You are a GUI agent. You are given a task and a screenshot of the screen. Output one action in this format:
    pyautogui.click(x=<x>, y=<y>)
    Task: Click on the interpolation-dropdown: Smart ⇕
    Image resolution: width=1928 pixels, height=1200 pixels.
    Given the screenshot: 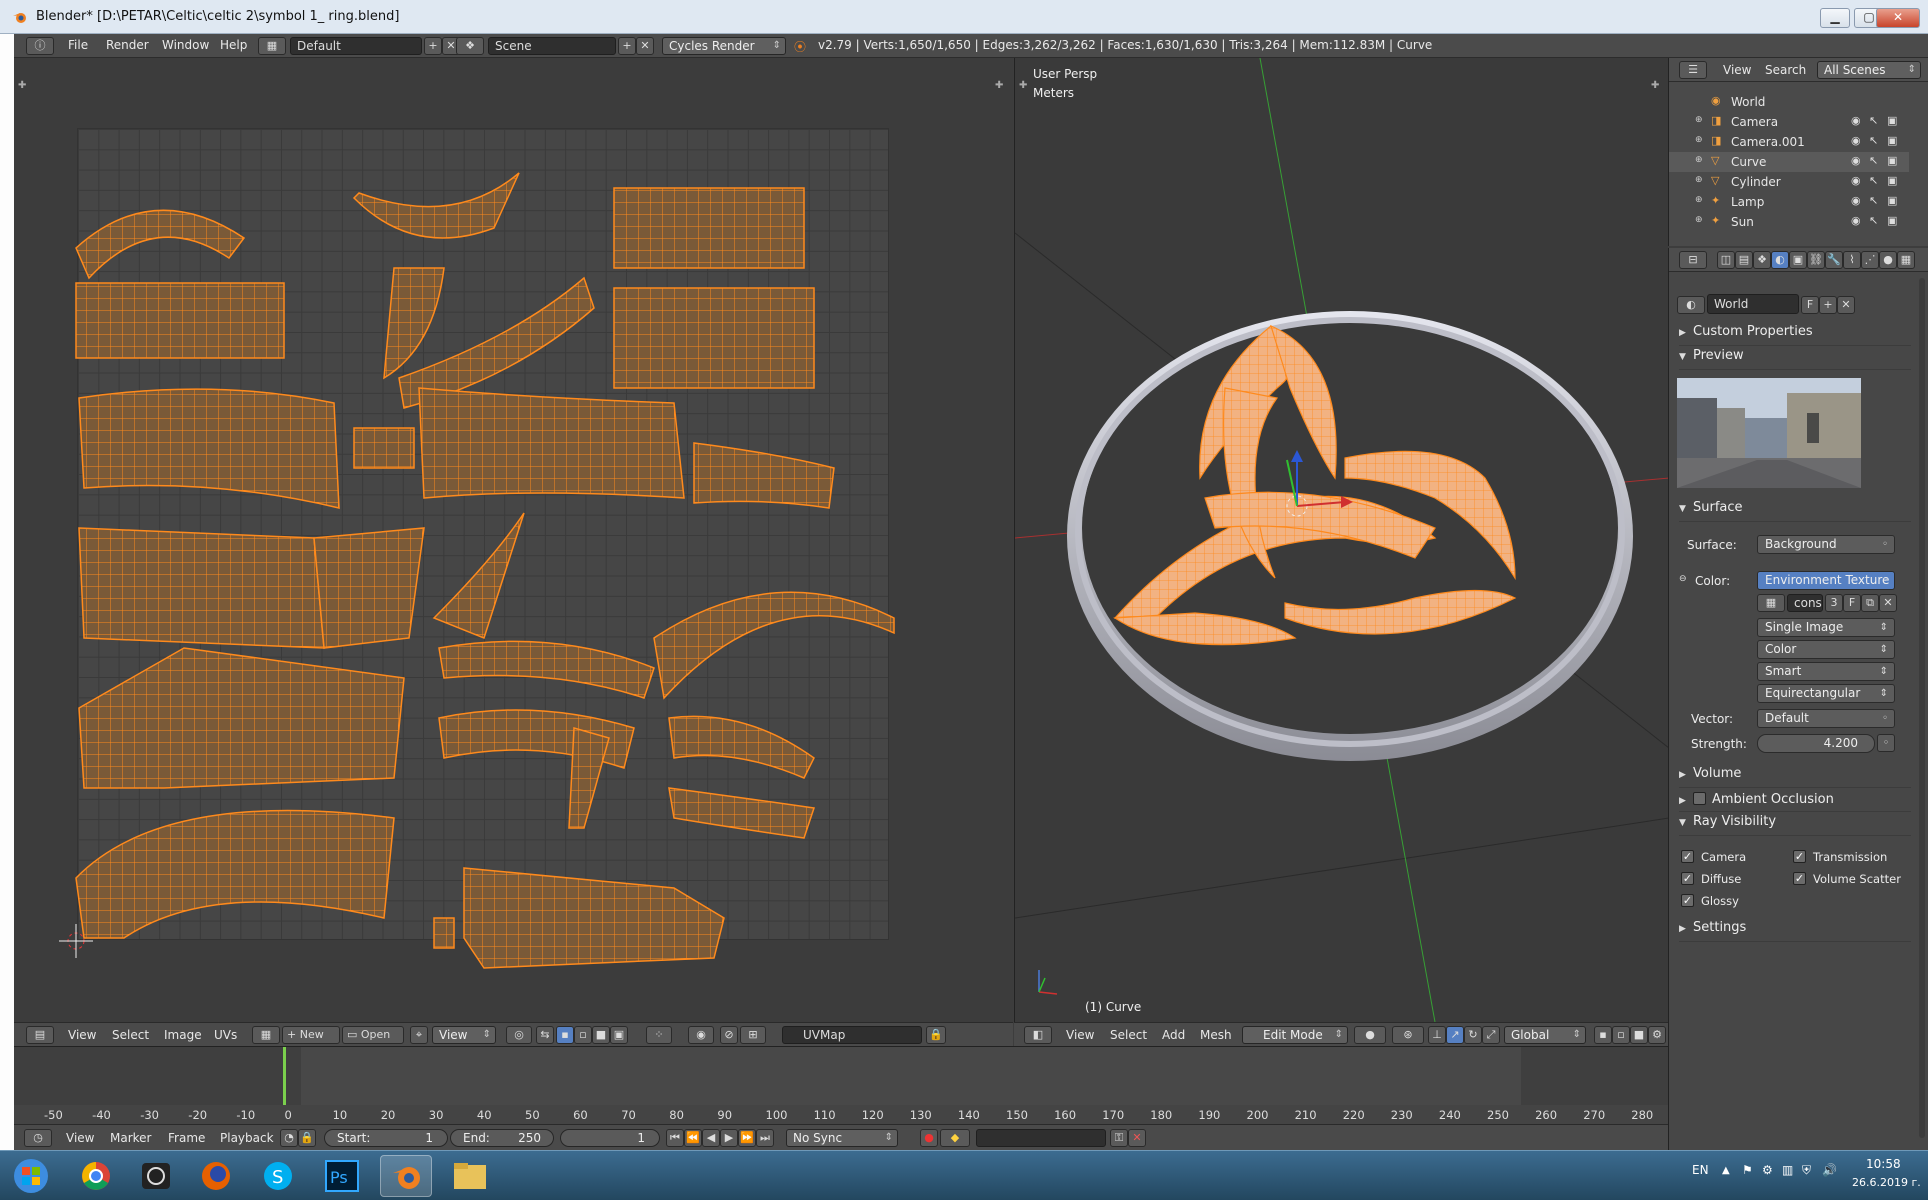 What is the action you would take?
    pyautogui.click(x=1826, y=671)
    